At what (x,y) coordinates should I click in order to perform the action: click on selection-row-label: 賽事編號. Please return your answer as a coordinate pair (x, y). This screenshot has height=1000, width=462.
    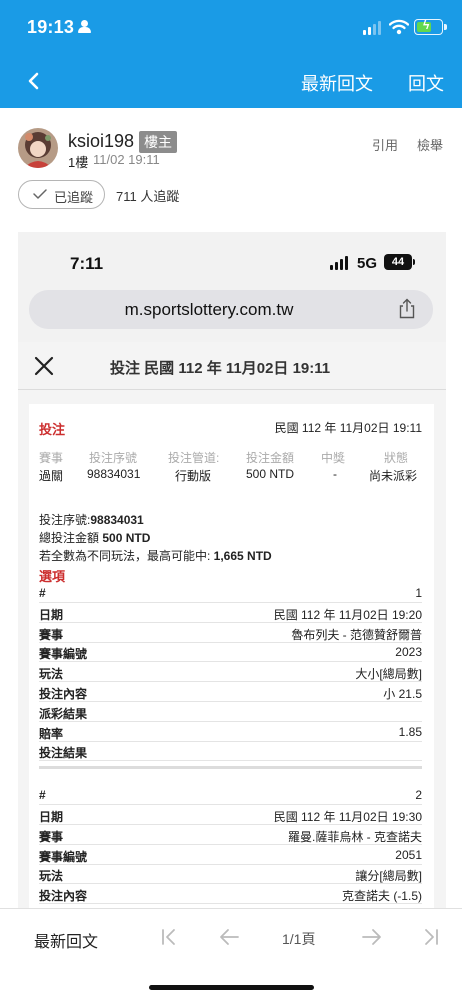
    Looking at the image, I should click on (63, 654).